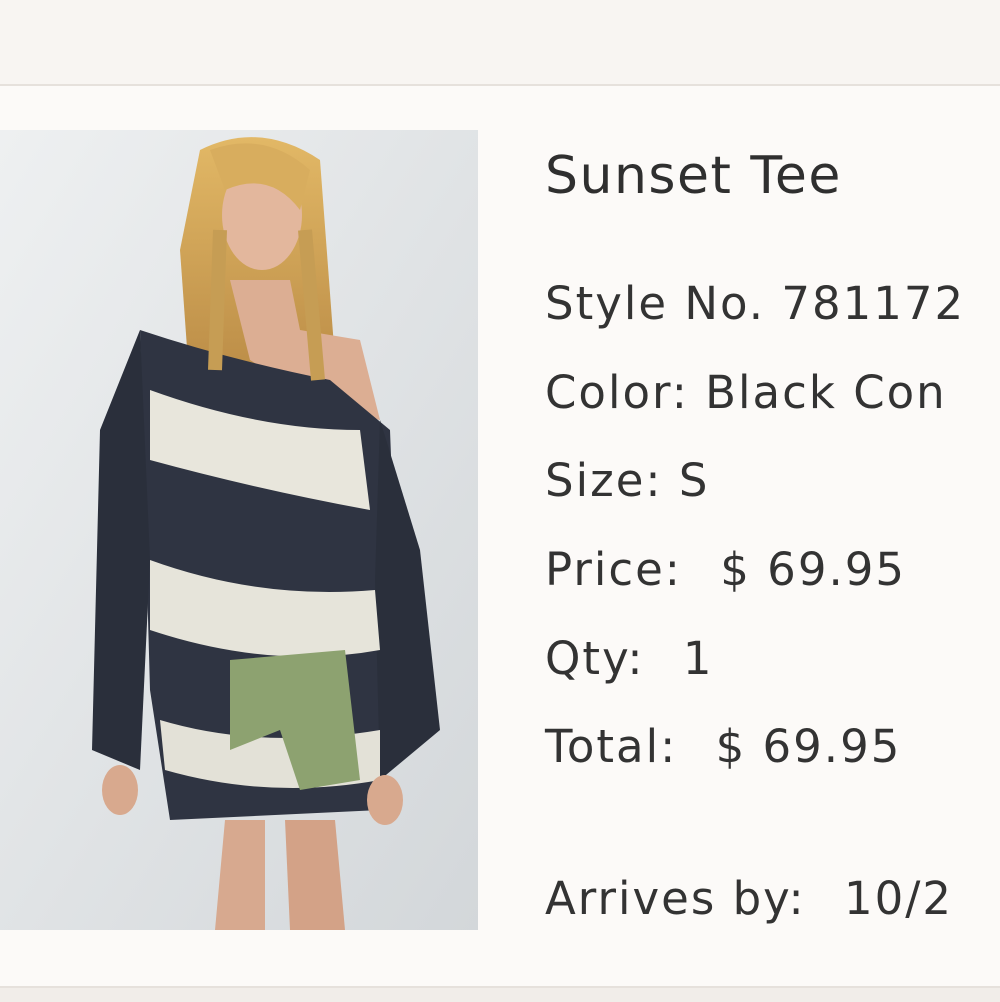 This screenshot has height=1002, width=1000. Describe the element at coordinates (808, 746) in the screenshot. I see `total-value: $ 69.95` at that location.